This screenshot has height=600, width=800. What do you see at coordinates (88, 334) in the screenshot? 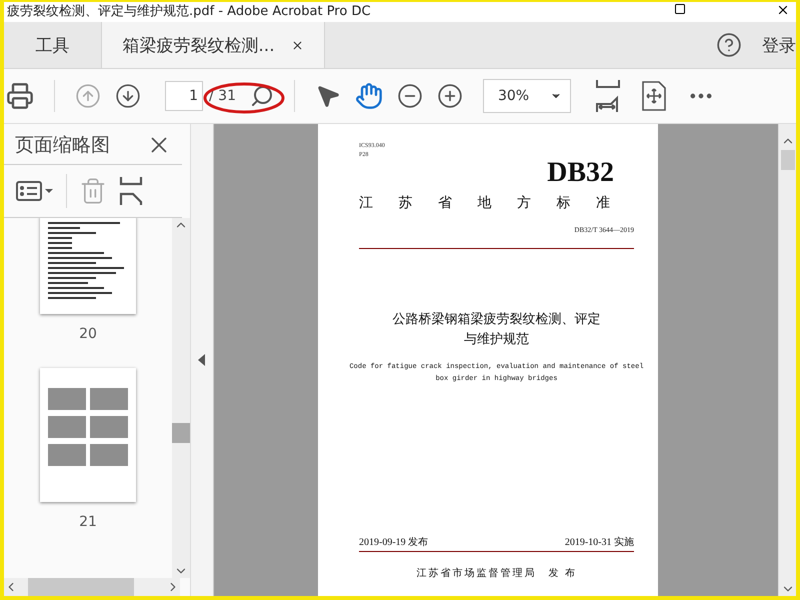
I see `page-number: 20` at bounding box center [88, 334].